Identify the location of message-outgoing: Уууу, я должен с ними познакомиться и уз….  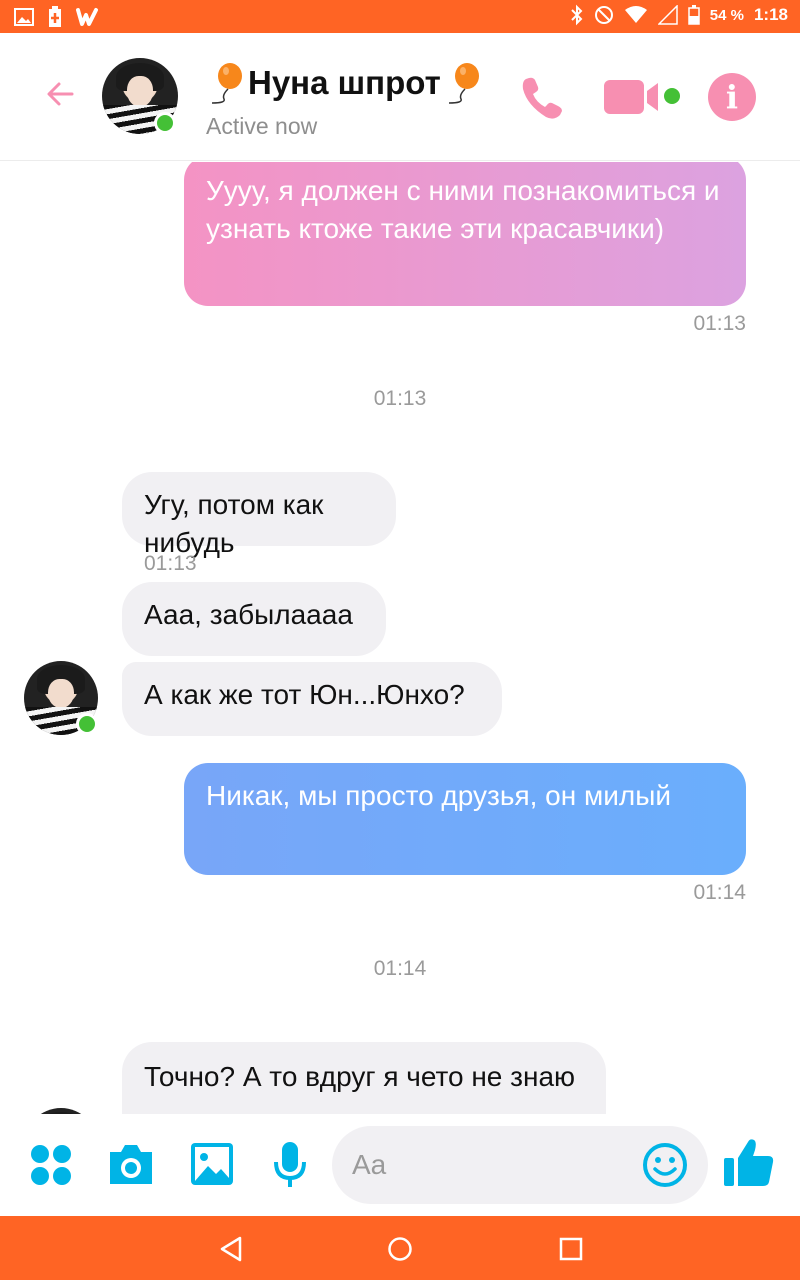
(465, 234).